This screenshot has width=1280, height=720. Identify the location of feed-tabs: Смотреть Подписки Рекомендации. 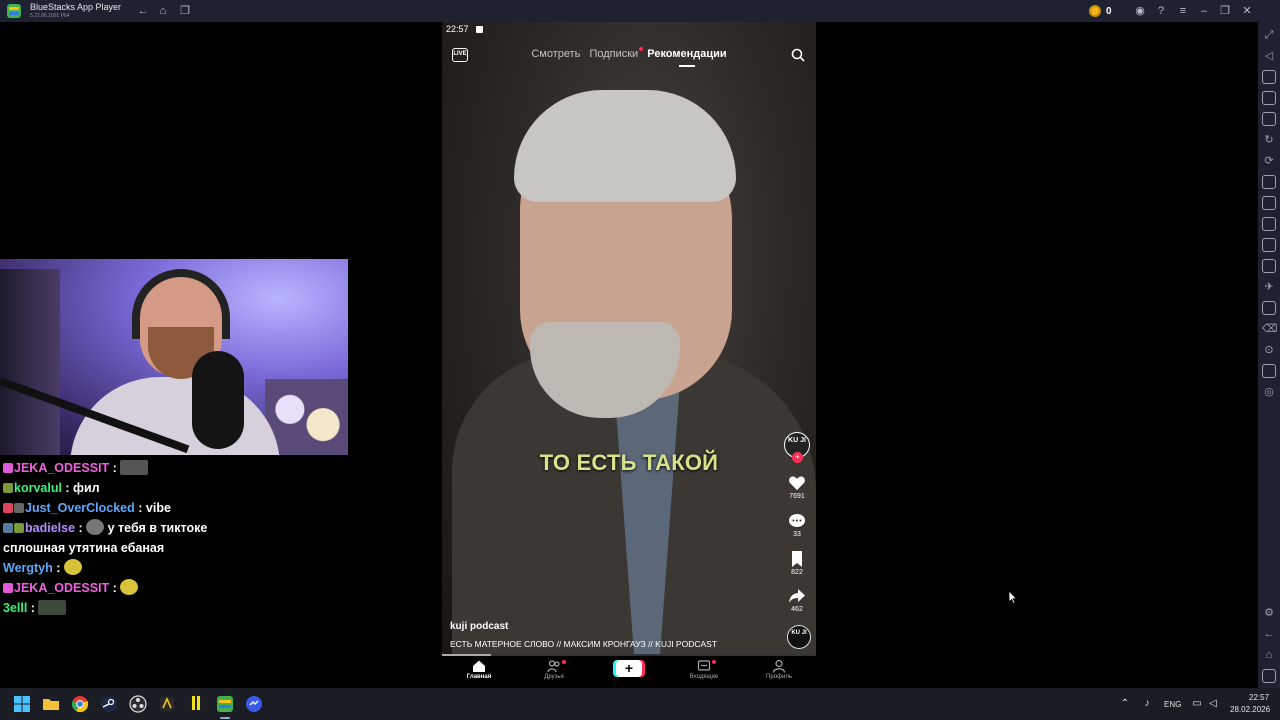
(629, 57).